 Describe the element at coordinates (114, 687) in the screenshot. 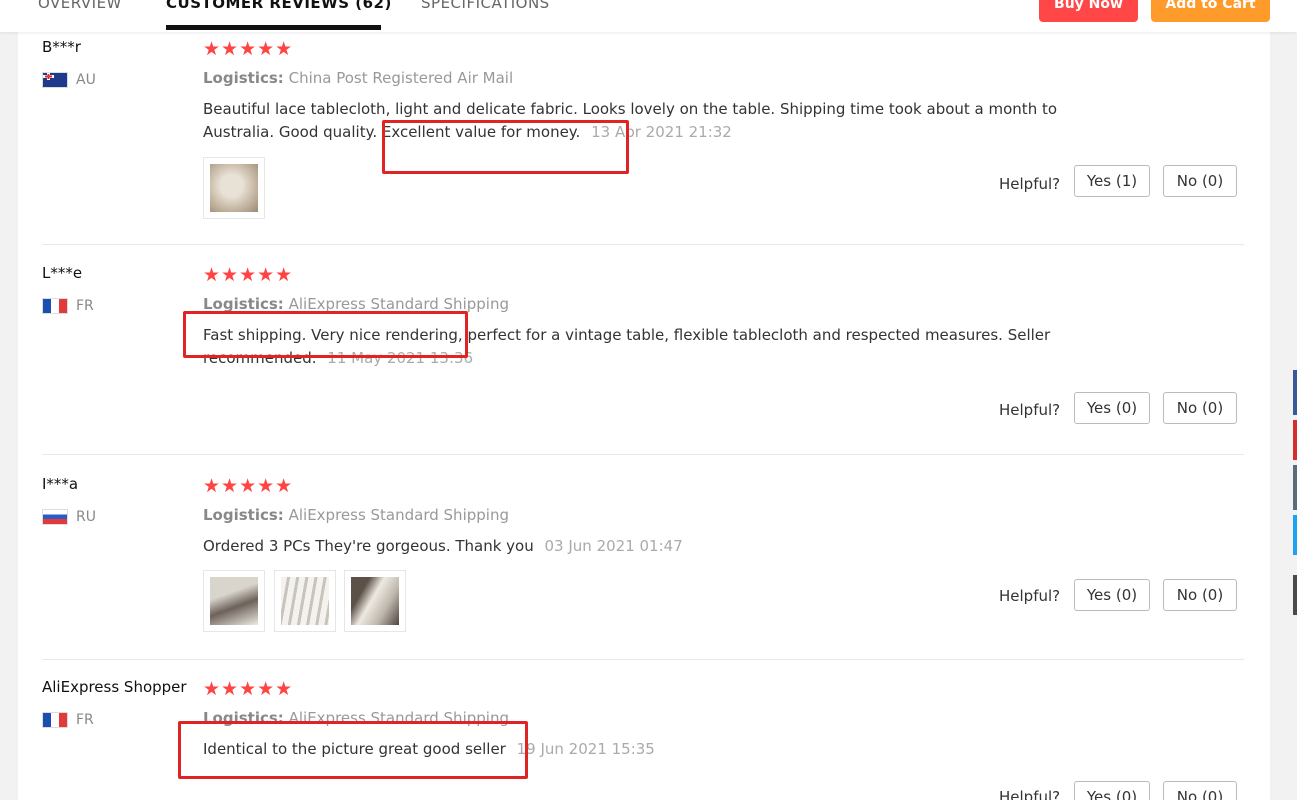

I see `reviewer-name: AliExpress Shopper` at that location.